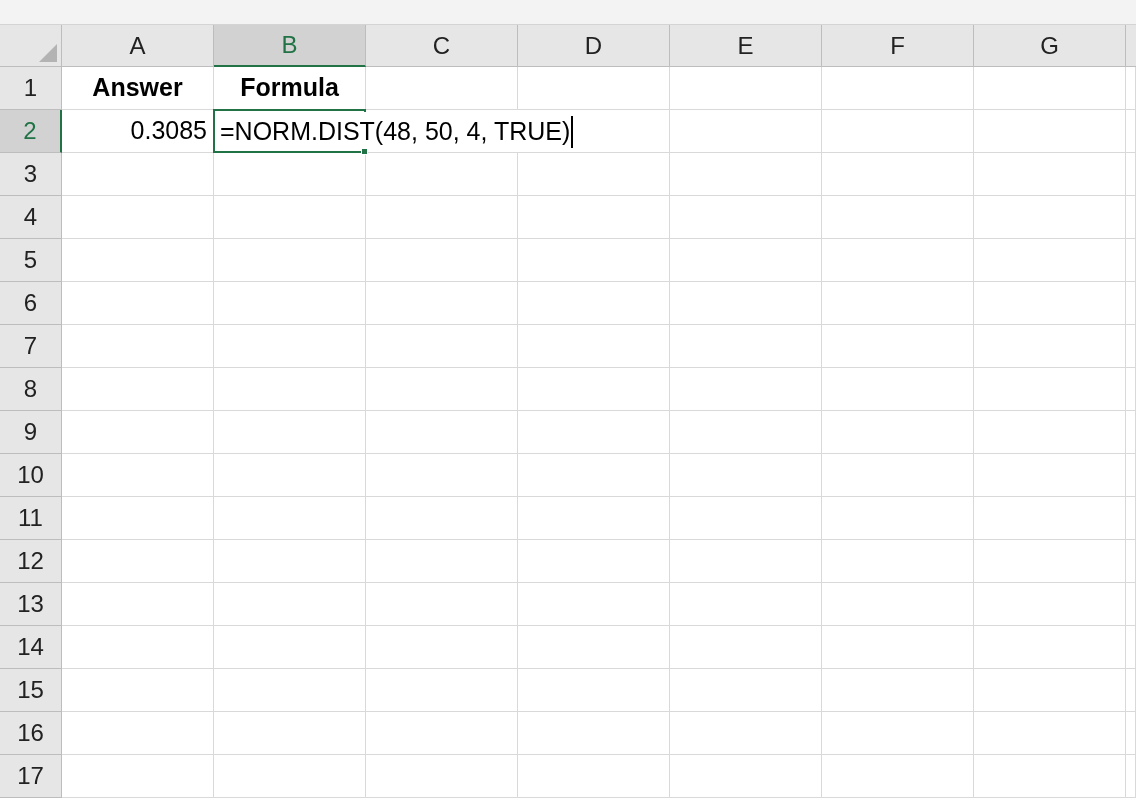 The height and width of the screenshot is (803, 1136). What do you see at coordinates (31, 604) in the screenshot?
I see `row-header: 13` at bounding box center [31, 604].